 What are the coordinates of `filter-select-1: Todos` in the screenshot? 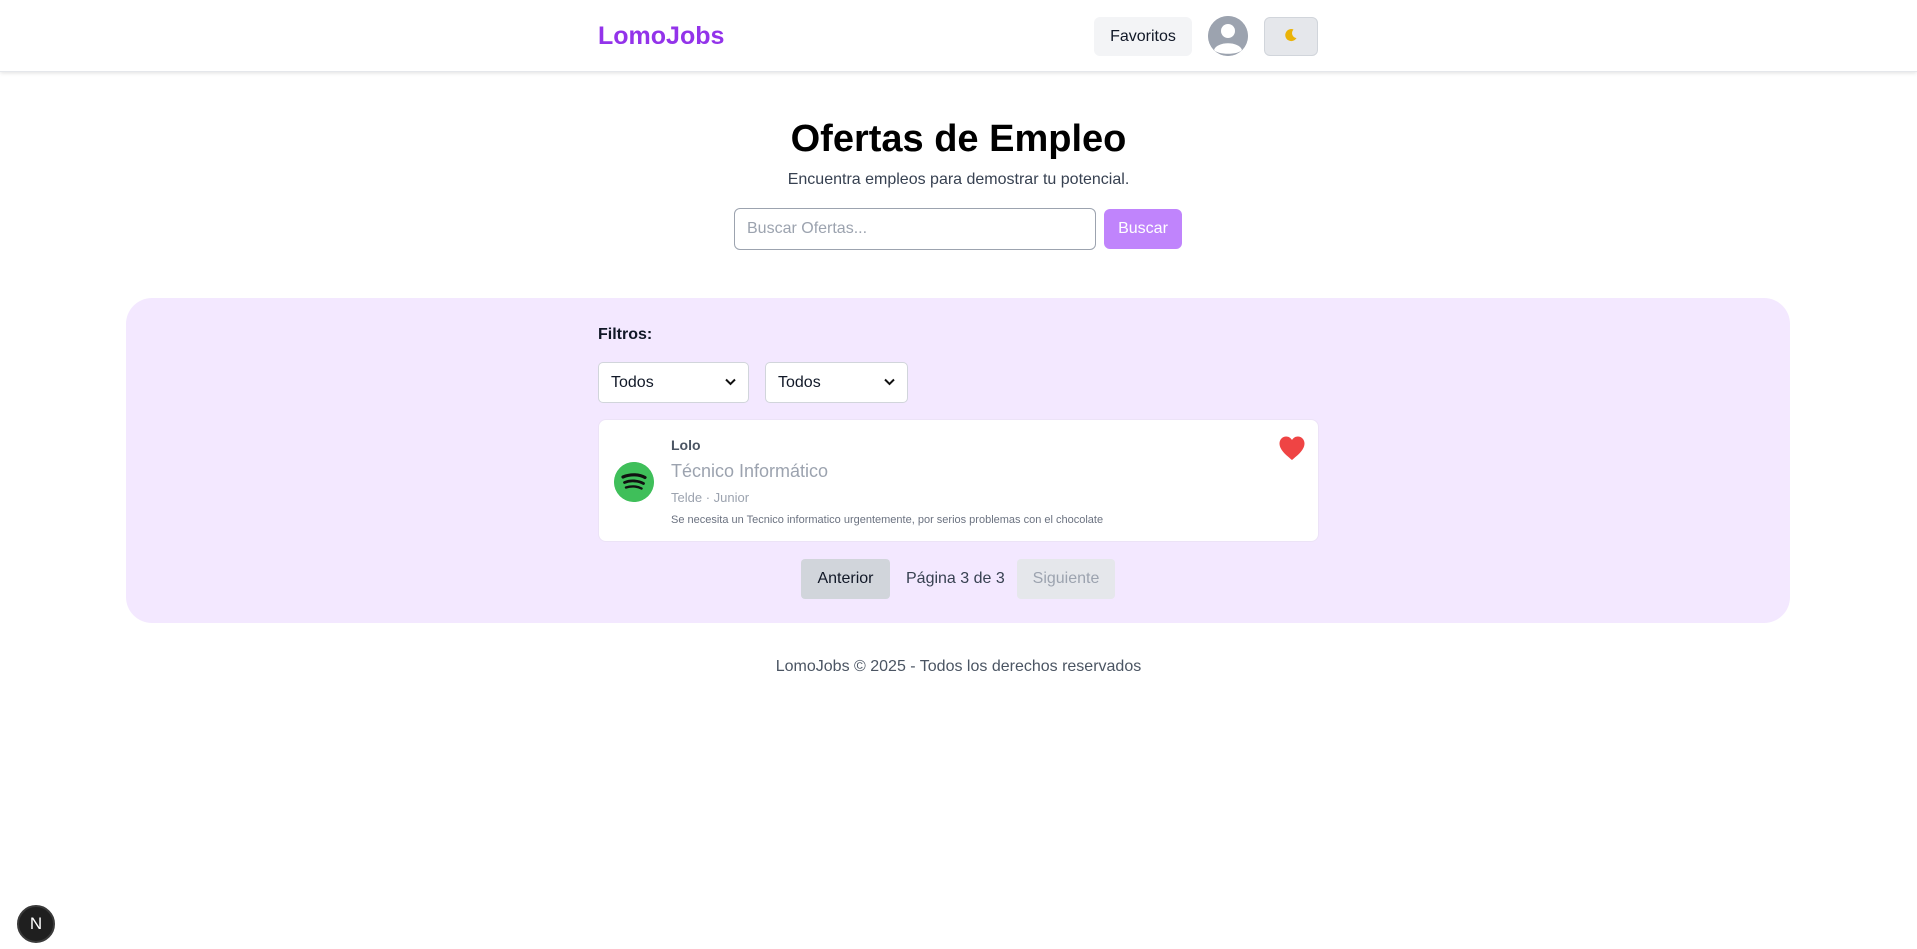 It's located at (673, 382).